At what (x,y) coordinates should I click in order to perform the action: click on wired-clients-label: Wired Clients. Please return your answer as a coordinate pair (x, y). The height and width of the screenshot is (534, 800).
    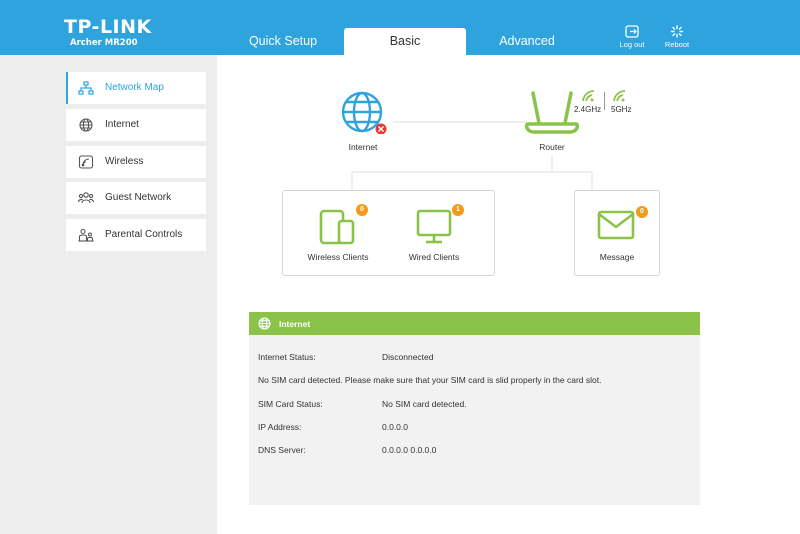
    Looking at the image, I should click on (434, 257).